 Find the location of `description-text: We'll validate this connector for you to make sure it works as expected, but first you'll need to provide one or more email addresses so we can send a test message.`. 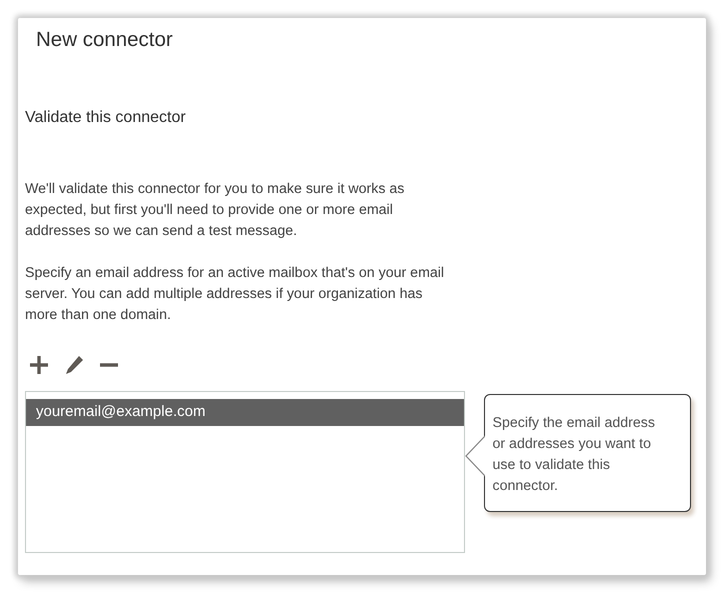

description-text: We'll validate this connector for you to make sure it works as expected, but first you'll need to provide one or more email addresses so we can send a test message. is located at coordinates (215, 210).